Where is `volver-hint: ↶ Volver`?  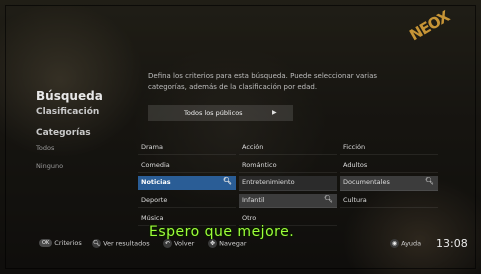 volver-hint: ↶ Volver is located at coordinates (178, 243).